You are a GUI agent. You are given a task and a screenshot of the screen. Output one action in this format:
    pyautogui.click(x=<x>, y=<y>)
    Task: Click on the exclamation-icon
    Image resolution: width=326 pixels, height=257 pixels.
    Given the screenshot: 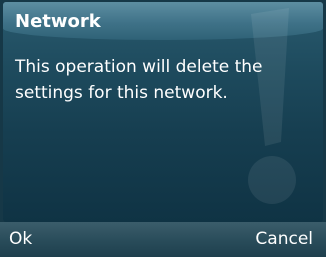 What is the action you would take?
    pyautogui.click(x=272, y=106)
    